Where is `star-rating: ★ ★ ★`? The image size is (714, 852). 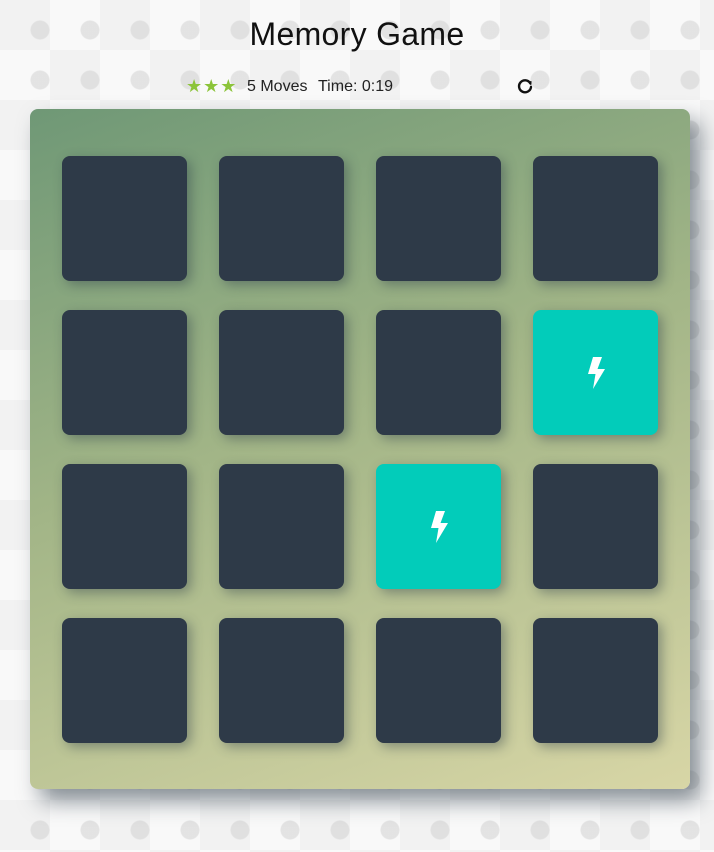
star-rating: ★ ★ ★ is located at coordinates (211, 86).